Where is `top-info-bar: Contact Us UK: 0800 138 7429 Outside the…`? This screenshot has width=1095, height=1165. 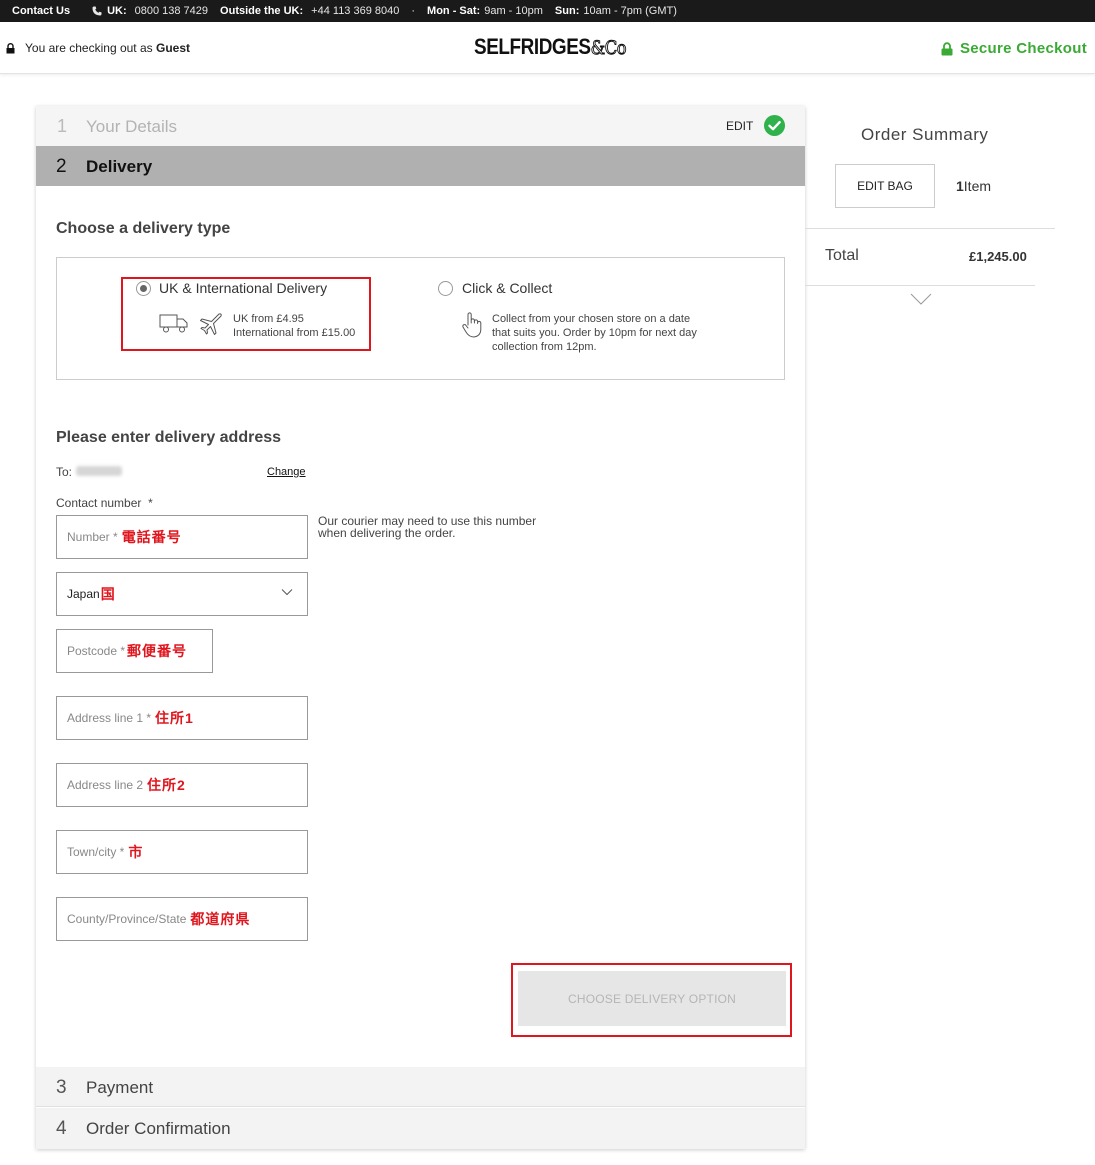
top-info-bar: Contact Us UK: 0800 138 7429 Outside the… is located at coordinates (547, 11).